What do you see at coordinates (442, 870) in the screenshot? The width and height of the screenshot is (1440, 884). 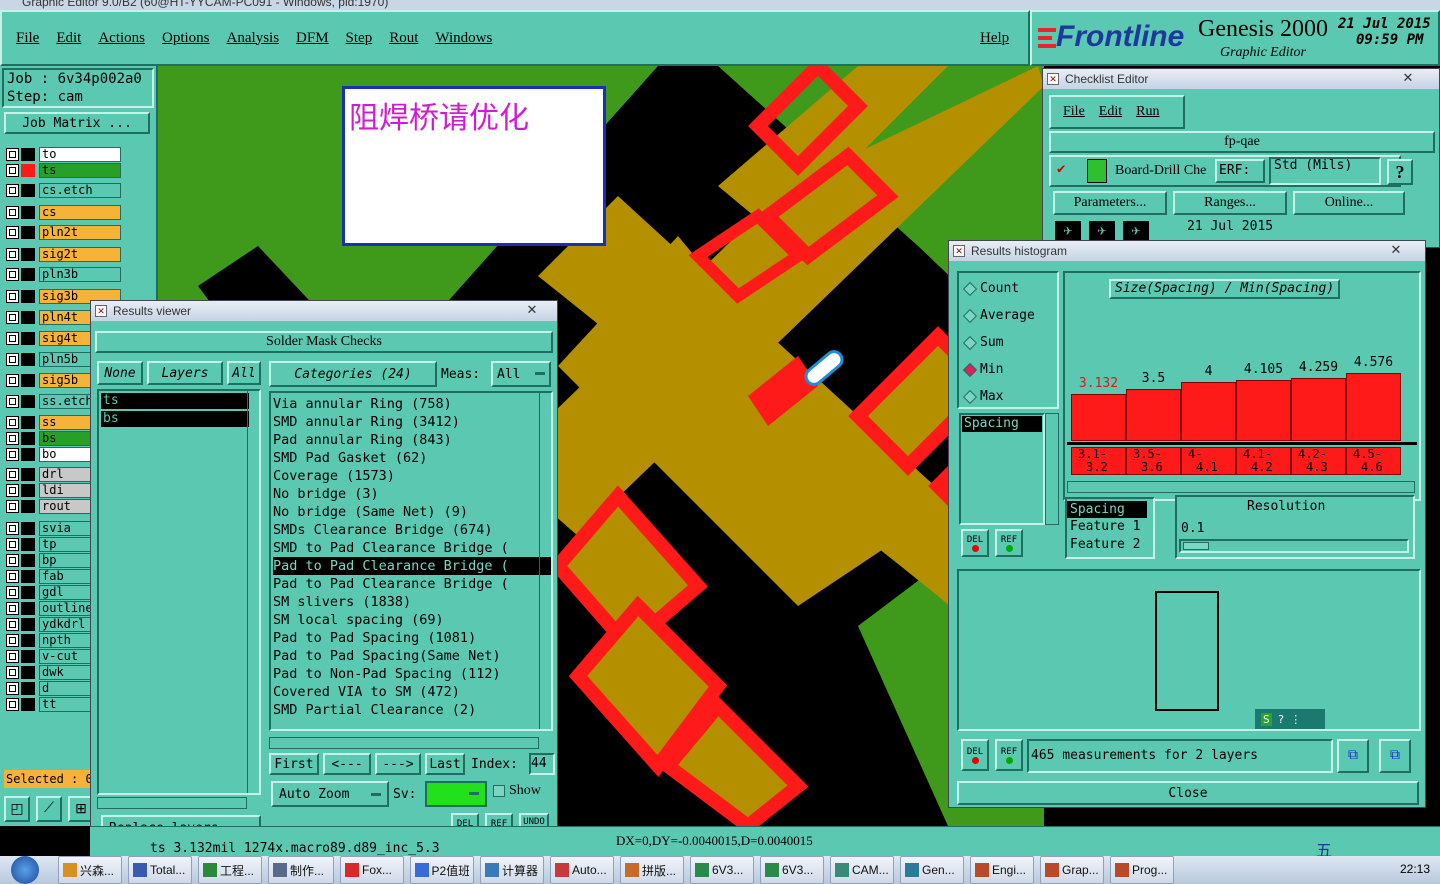 I see `taskbar-item: P2值班` at bounding box center [442, 870].